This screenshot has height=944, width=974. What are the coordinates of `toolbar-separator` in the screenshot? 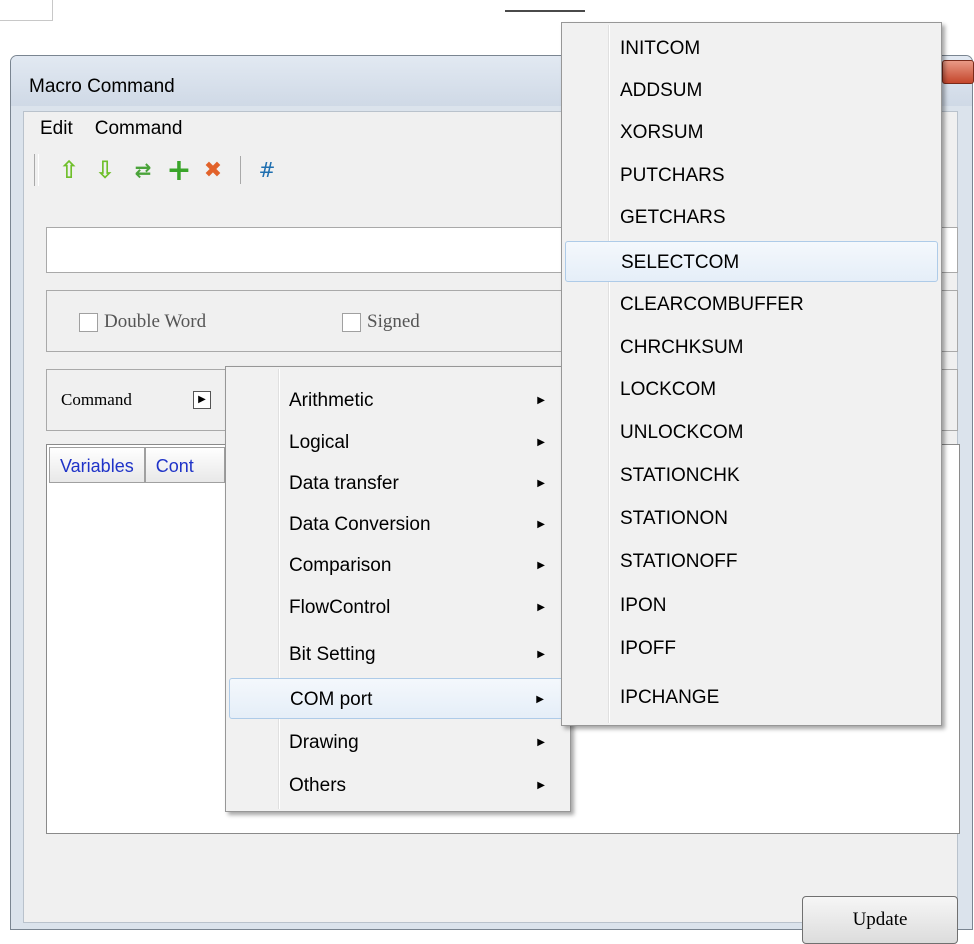 It's located at (240, 170).